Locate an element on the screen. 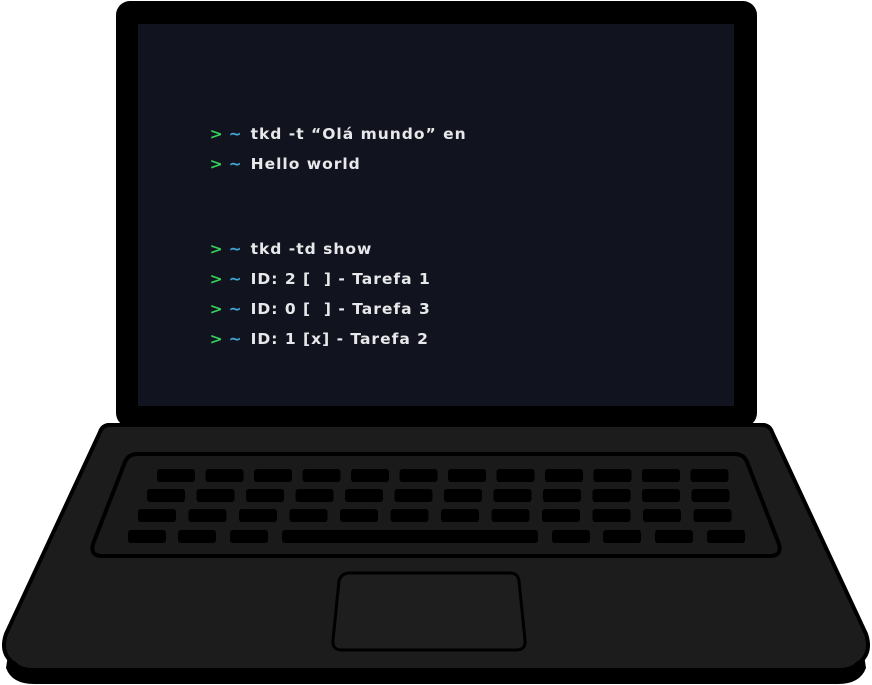  terminal-line: > ~ Hello world is located at coordinates (272, 152).